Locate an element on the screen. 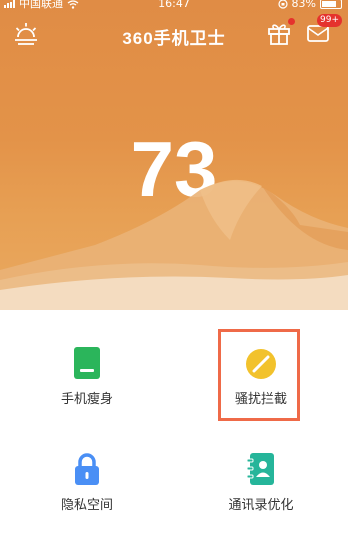 The image size is (348, 539). tile-privacy-space: 隐私空间 is located at coordinates (87, 482).